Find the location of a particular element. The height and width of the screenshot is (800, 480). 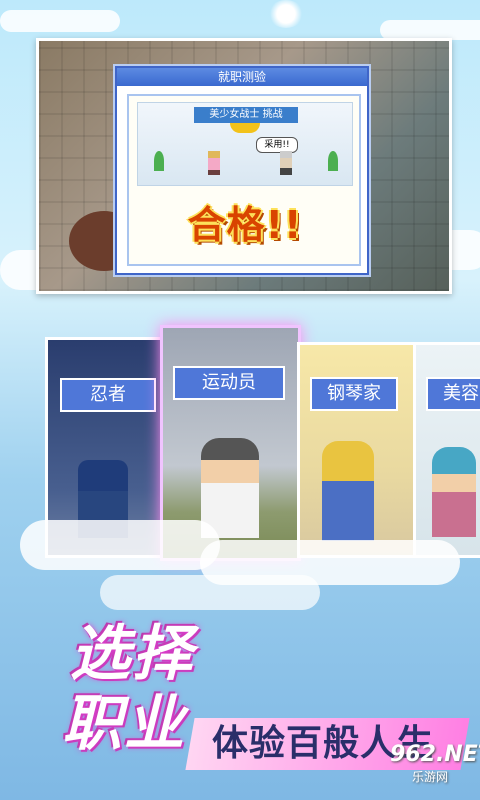

card-label: 运动员 is located at coordinates (229, 383).